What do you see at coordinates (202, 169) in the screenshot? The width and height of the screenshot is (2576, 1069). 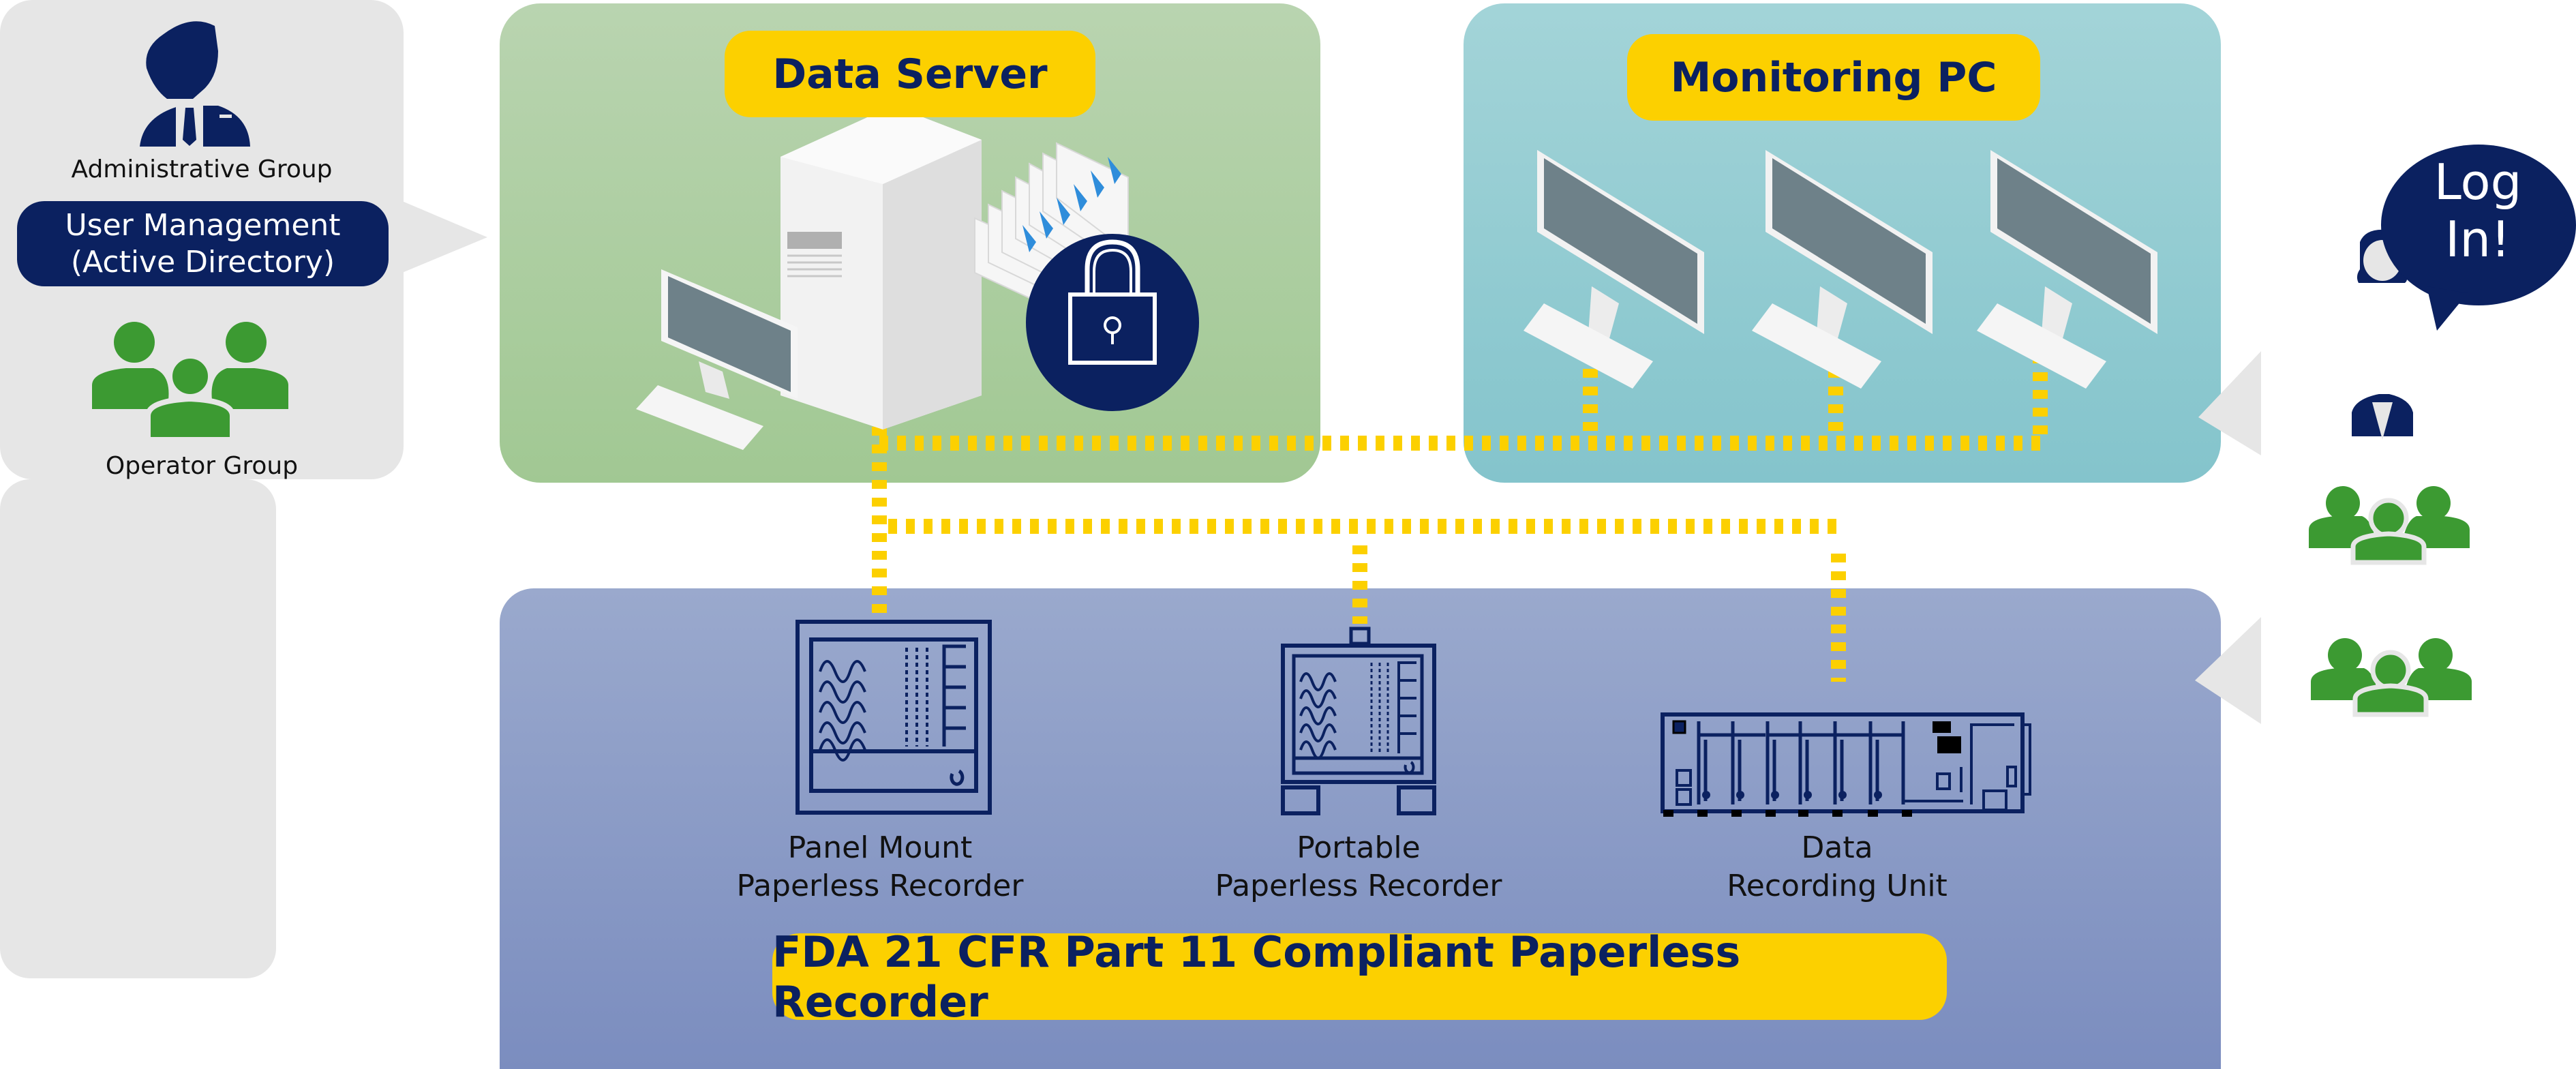 I see `admin-group-label: Administrative Group` at bounding box center [202, 169].